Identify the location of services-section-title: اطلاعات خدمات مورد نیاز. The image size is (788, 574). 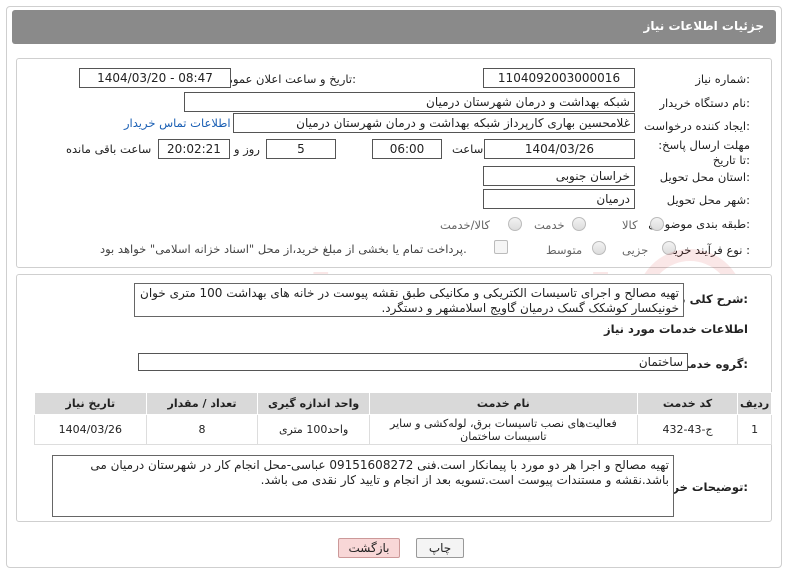
(676, 329).